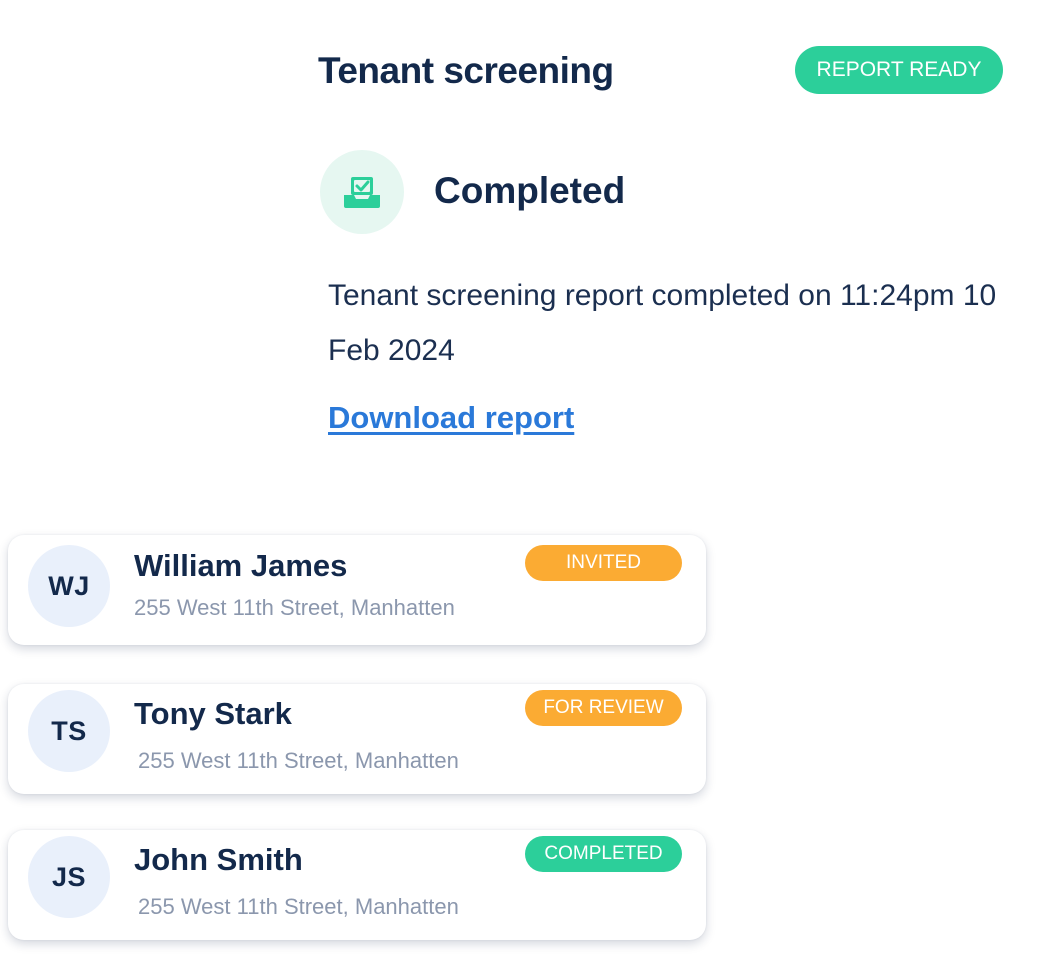 This screenshot has width=1040, height=959. I want to click on inbox-check-icon, so click(362, 192).